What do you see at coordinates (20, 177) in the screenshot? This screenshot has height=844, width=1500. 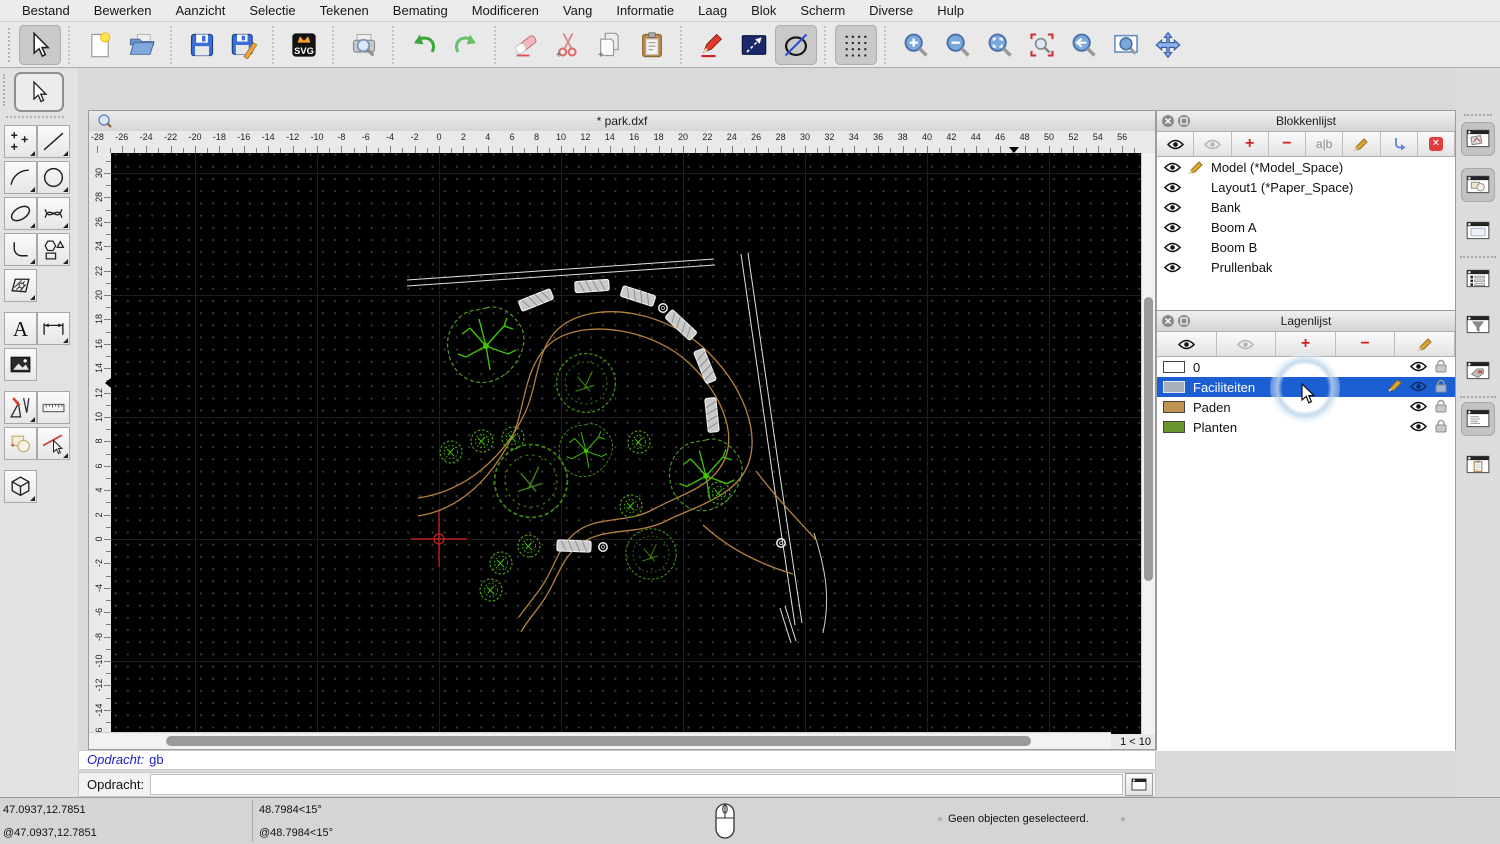 I see `arc-tool-button` at bounding box center [20, 177].